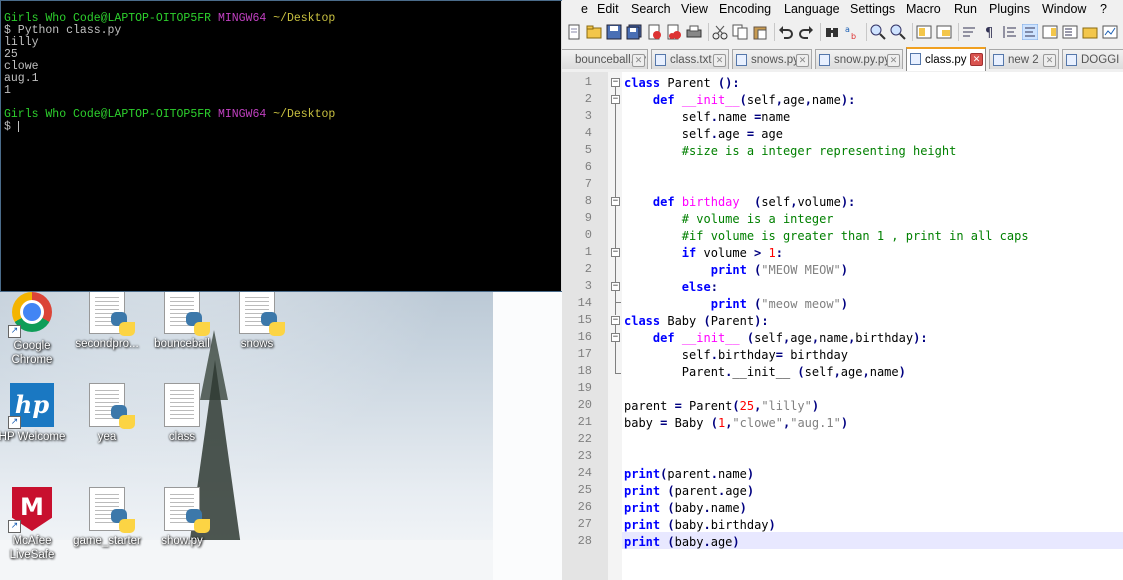  Describe the element at coordinates (584, 9) in the screenshot. I see `menu-file: e` at that location.